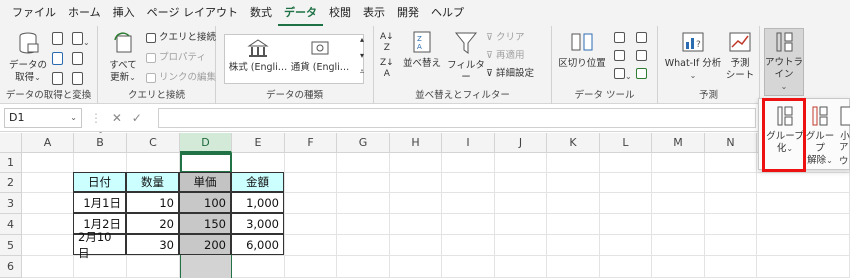 This screenshot has height=278, width=850. I want to click on column-header-k: K, so click(573, 143).